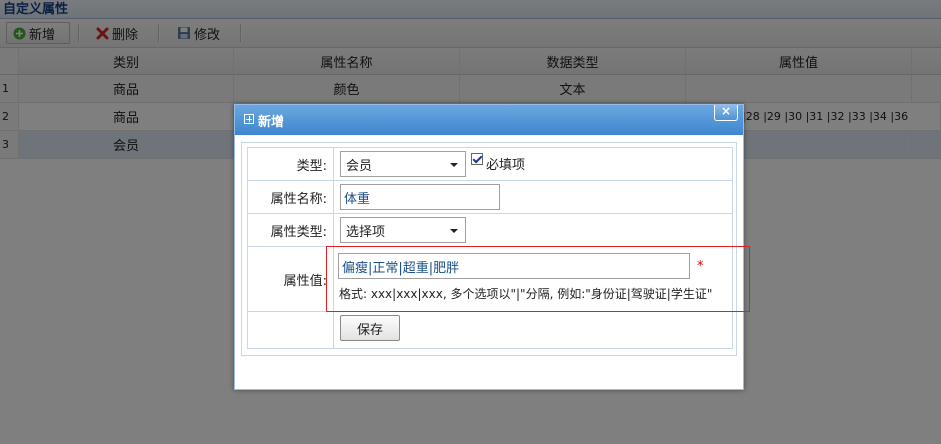 This screenshot has height=444, width=941. I want to click on type-select-value: 会员, so click(359, 166).